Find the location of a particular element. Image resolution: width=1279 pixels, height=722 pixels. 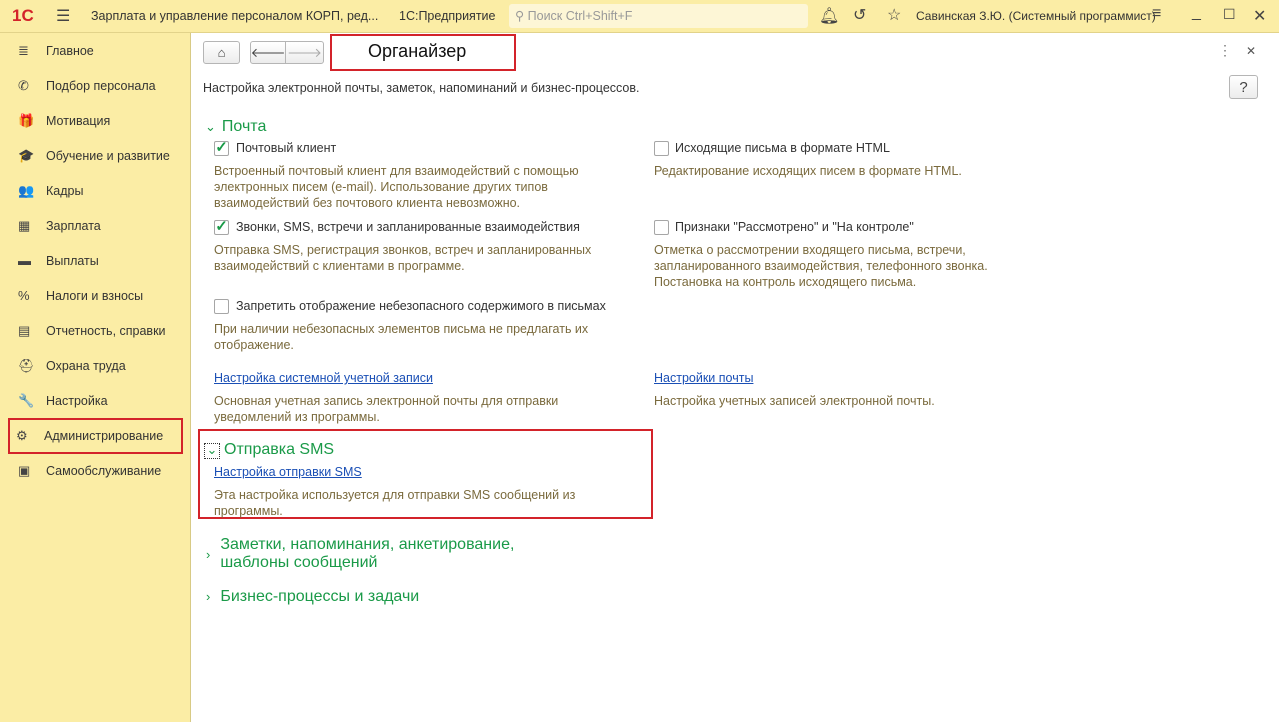

wrench-icon: 🔧 is located at coordinates (26, 400).